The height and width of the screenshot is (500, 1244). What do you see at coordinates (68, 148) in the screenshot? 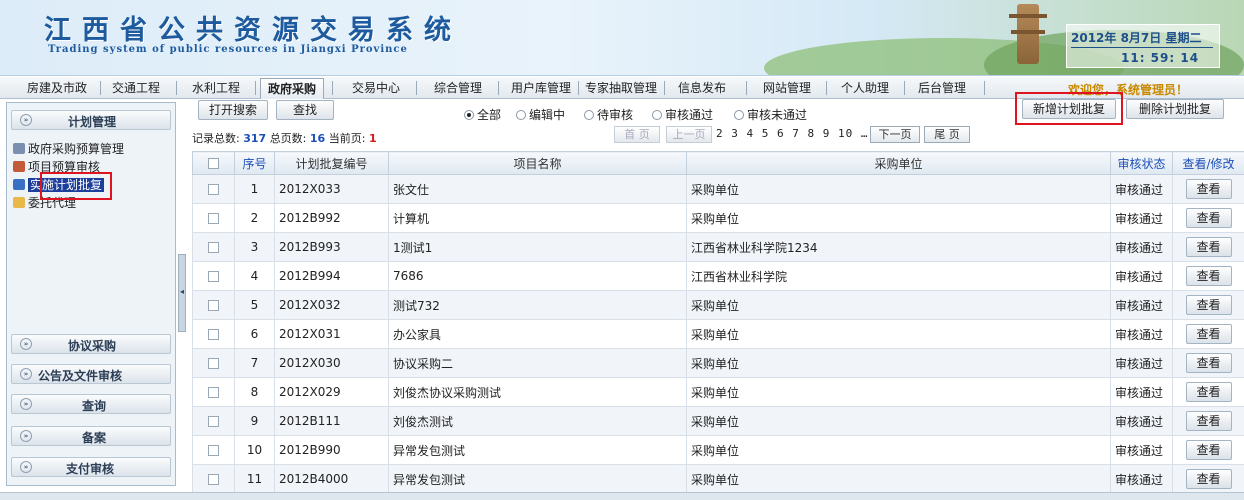
I see `sidebar-item-budget: 政府采购预算管理` at bounding box center [68, 148].